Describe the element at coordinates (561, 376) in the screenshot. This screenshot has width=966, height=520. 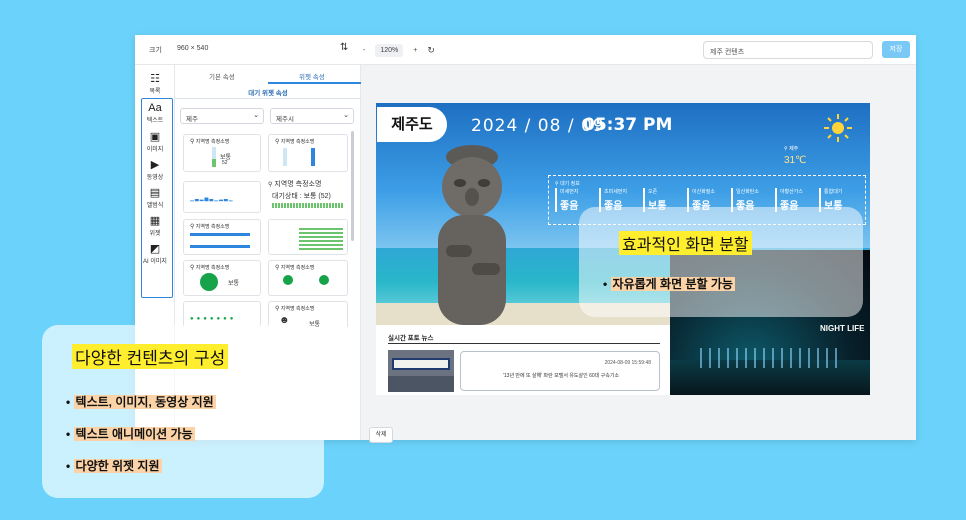
I see `news-headline: '13년 만에 또 살해' 파란 모텔서 유도살인 60대 구속기소` at that location.